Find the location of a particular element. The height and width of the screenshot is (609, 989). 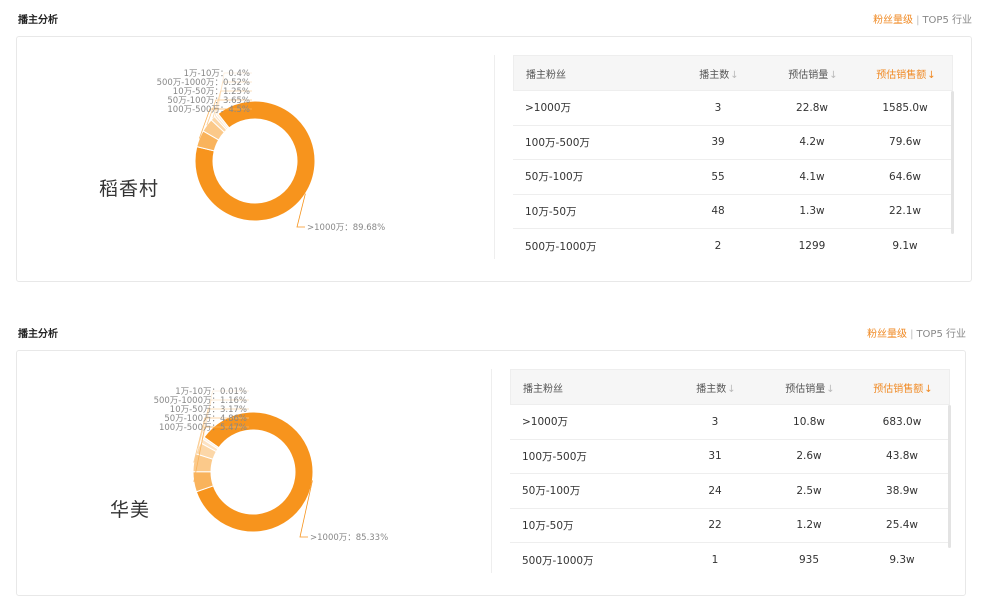

brand-name: 稻香村 is located at coordinates (129, 189).